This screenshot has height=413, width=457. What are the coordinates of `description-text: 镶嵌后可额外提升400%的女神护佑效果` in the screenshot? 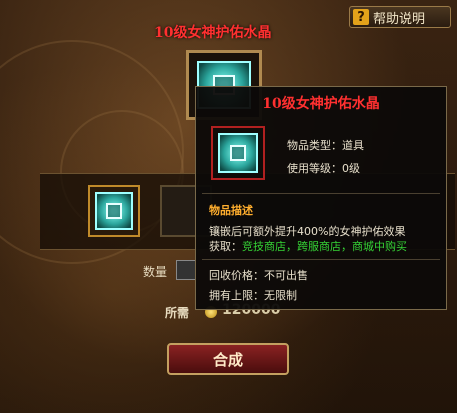 It's located at (307, 231).